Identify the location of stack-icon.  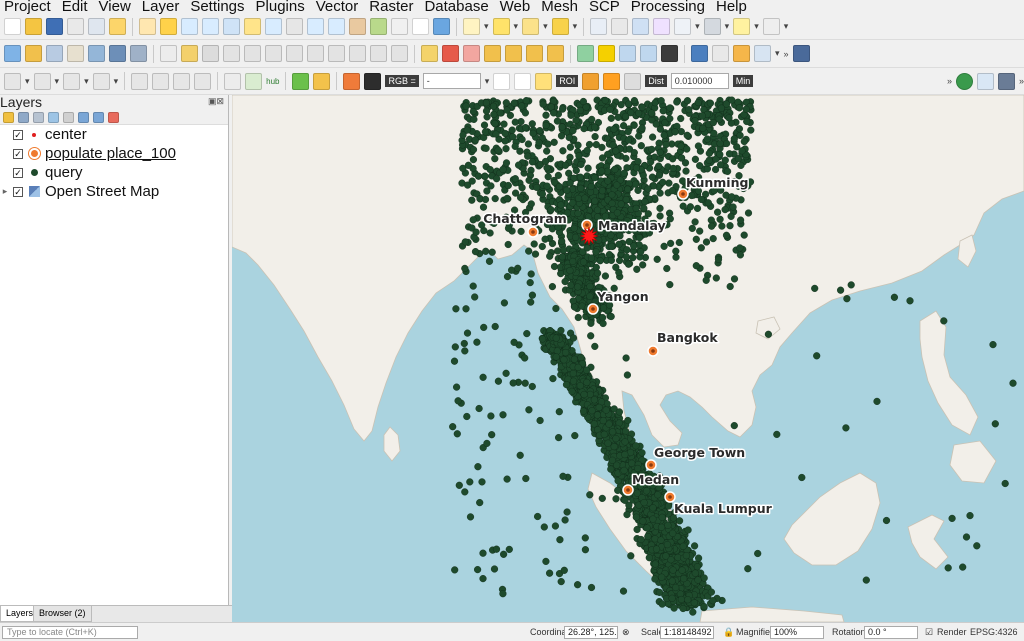
(741, 53).